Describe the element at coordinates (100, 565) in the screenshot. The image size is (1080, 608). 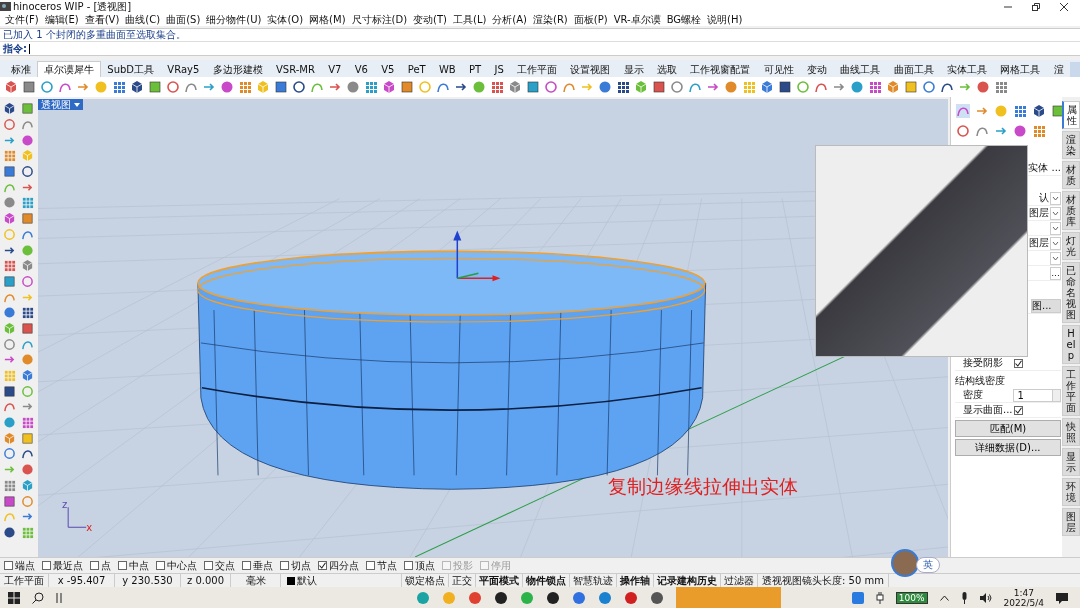
I see `osnap-option: 点` at that location.